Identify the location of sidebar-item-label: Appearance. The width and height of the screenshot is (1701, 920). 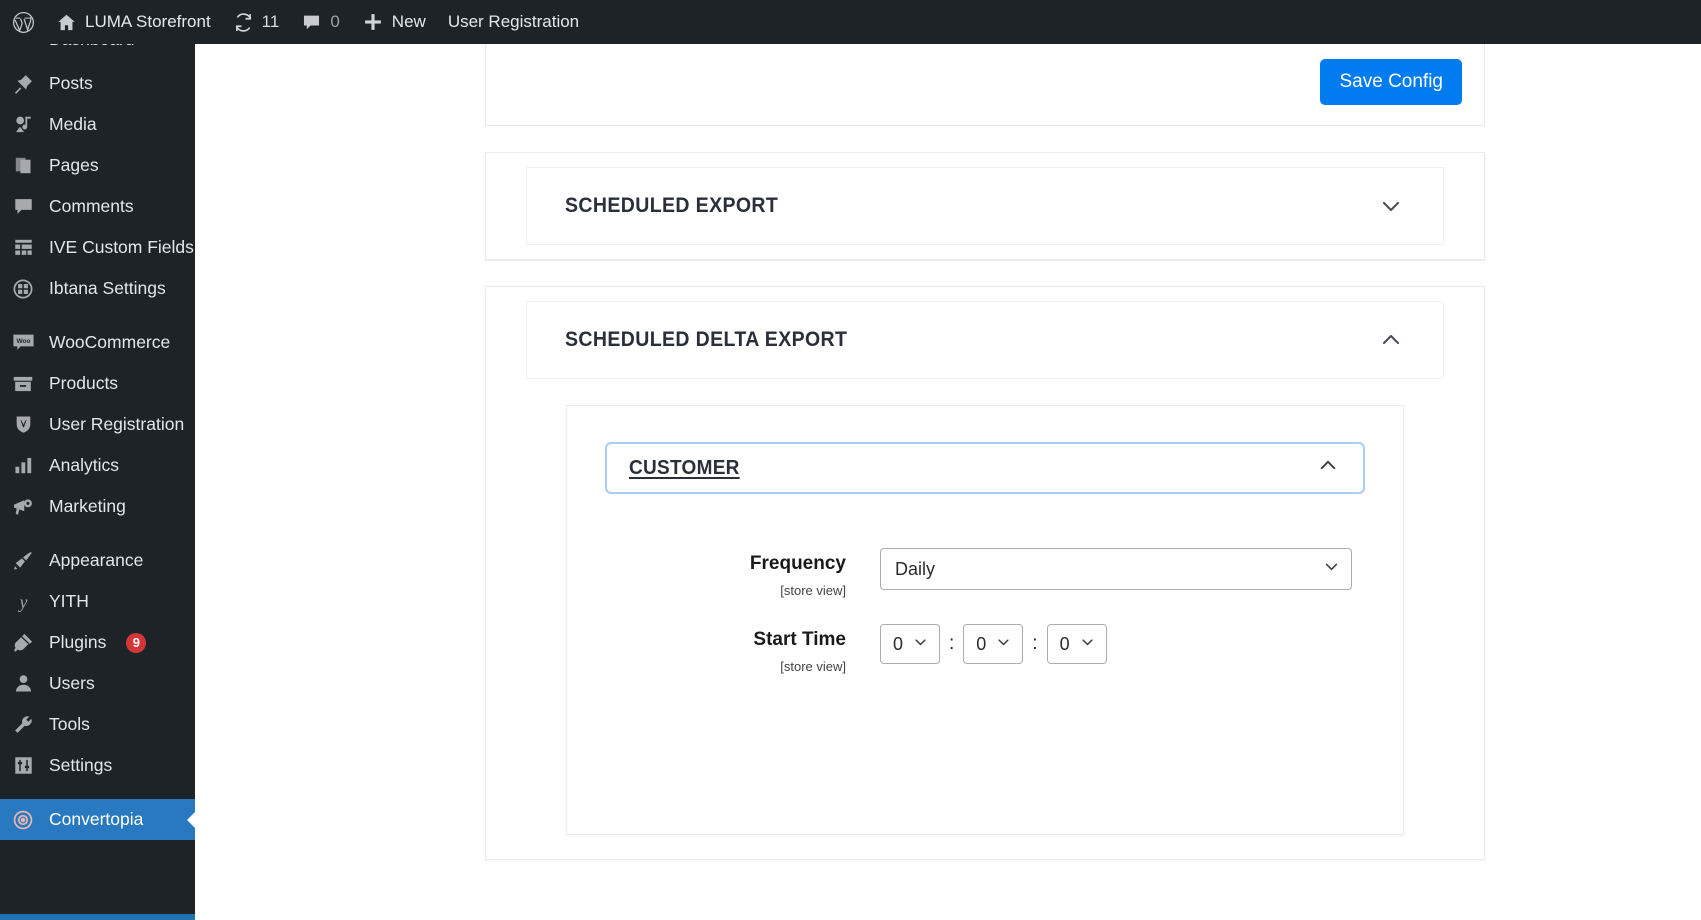
(96, 560).